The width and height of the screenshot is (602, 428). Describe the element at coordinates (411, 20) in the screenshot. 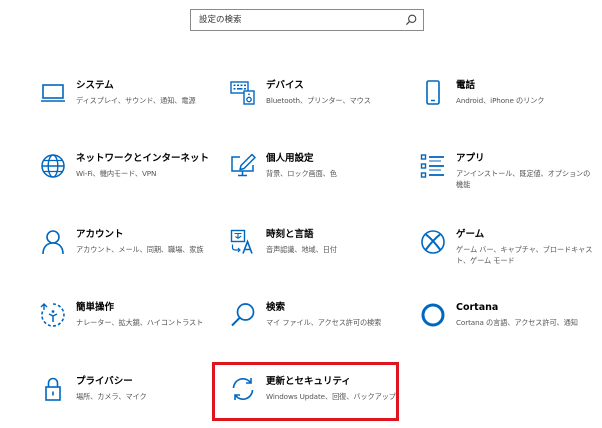

I see `search-icon` at that location.